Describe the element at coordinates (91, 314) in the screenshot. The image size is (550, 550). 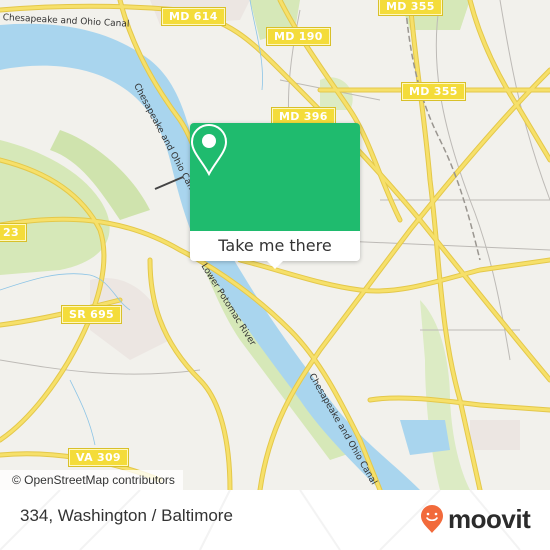
I see `route-shield-sr-695: SR 695` at that location.